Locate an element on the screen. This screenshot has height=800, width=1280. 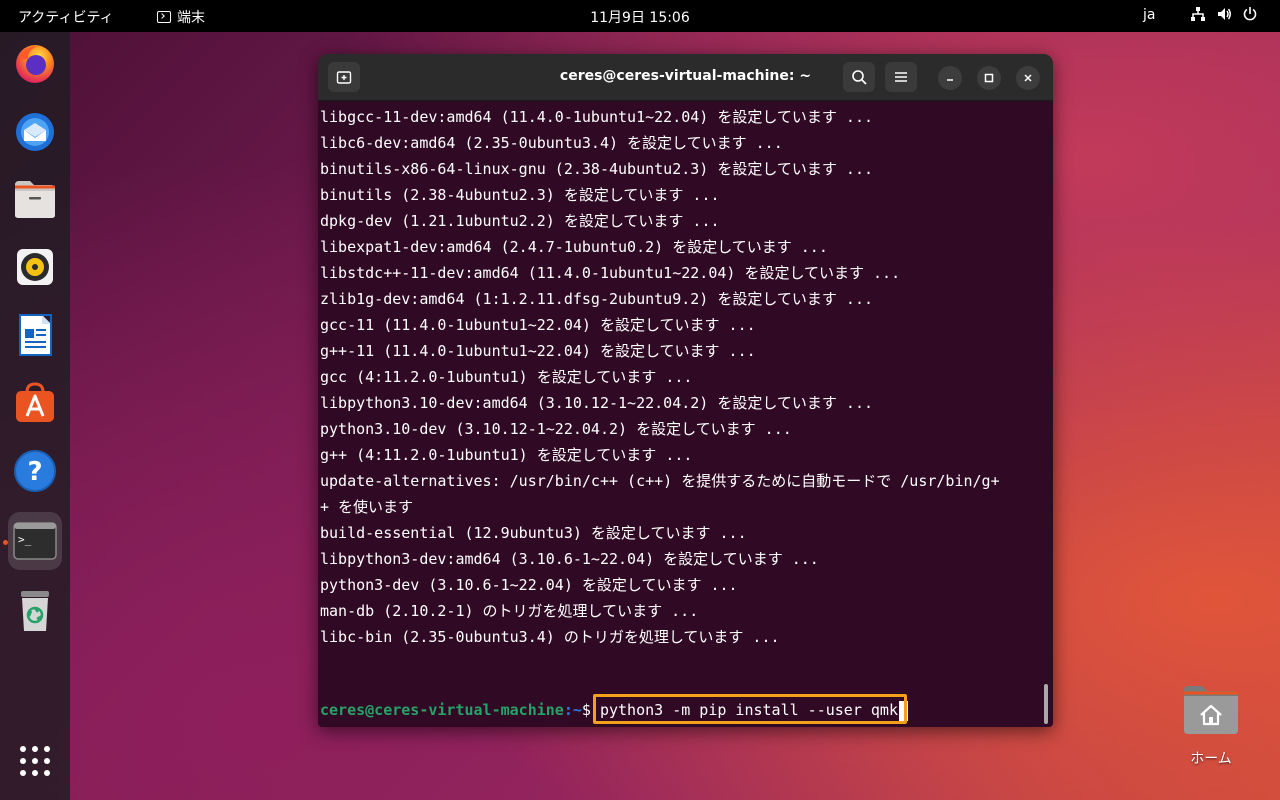
dock-rhythmbox is located at coordinates (35, 267).